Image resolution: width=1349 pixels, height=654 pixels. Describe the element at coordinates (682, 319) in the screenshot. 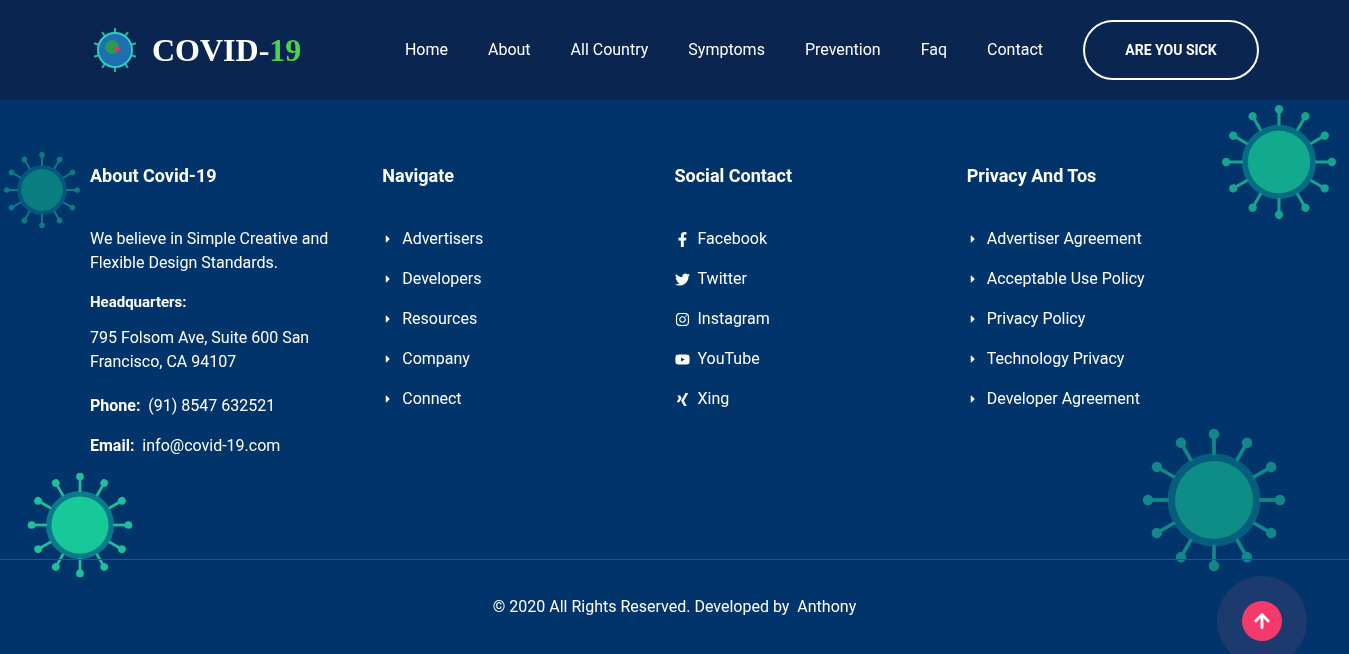

I see `instagram-icon` at that location.